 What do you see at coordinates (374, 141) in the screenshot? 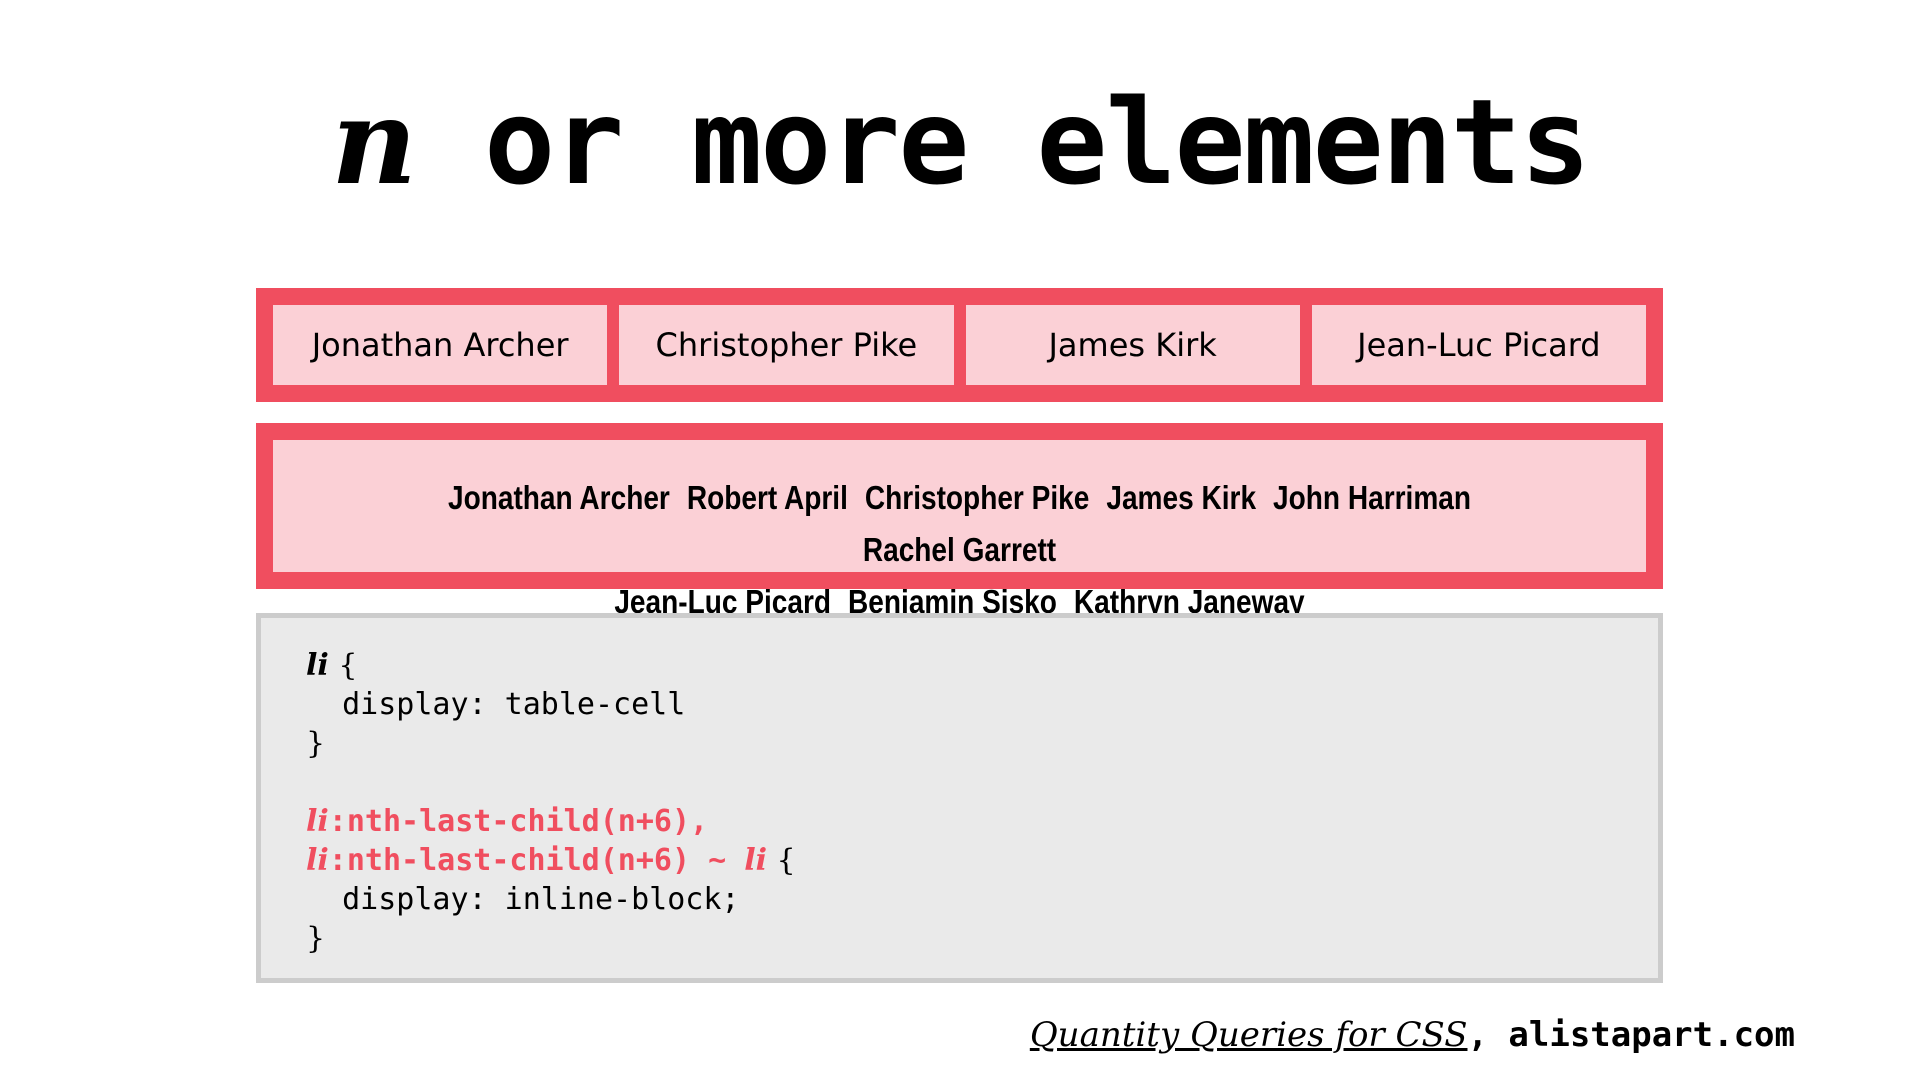
I see `title-variable: n` at bounding box center [374, 141].